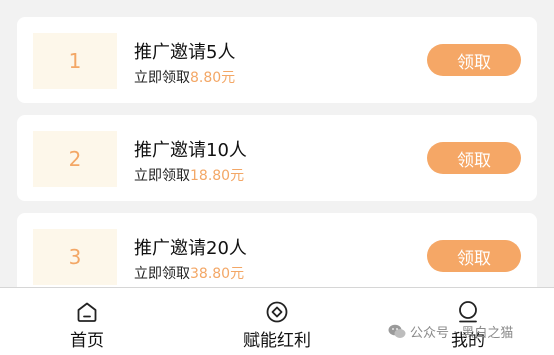 This screenshot has width=554, height=355. I want to click on tab-home: 首页, so click(87, 321).